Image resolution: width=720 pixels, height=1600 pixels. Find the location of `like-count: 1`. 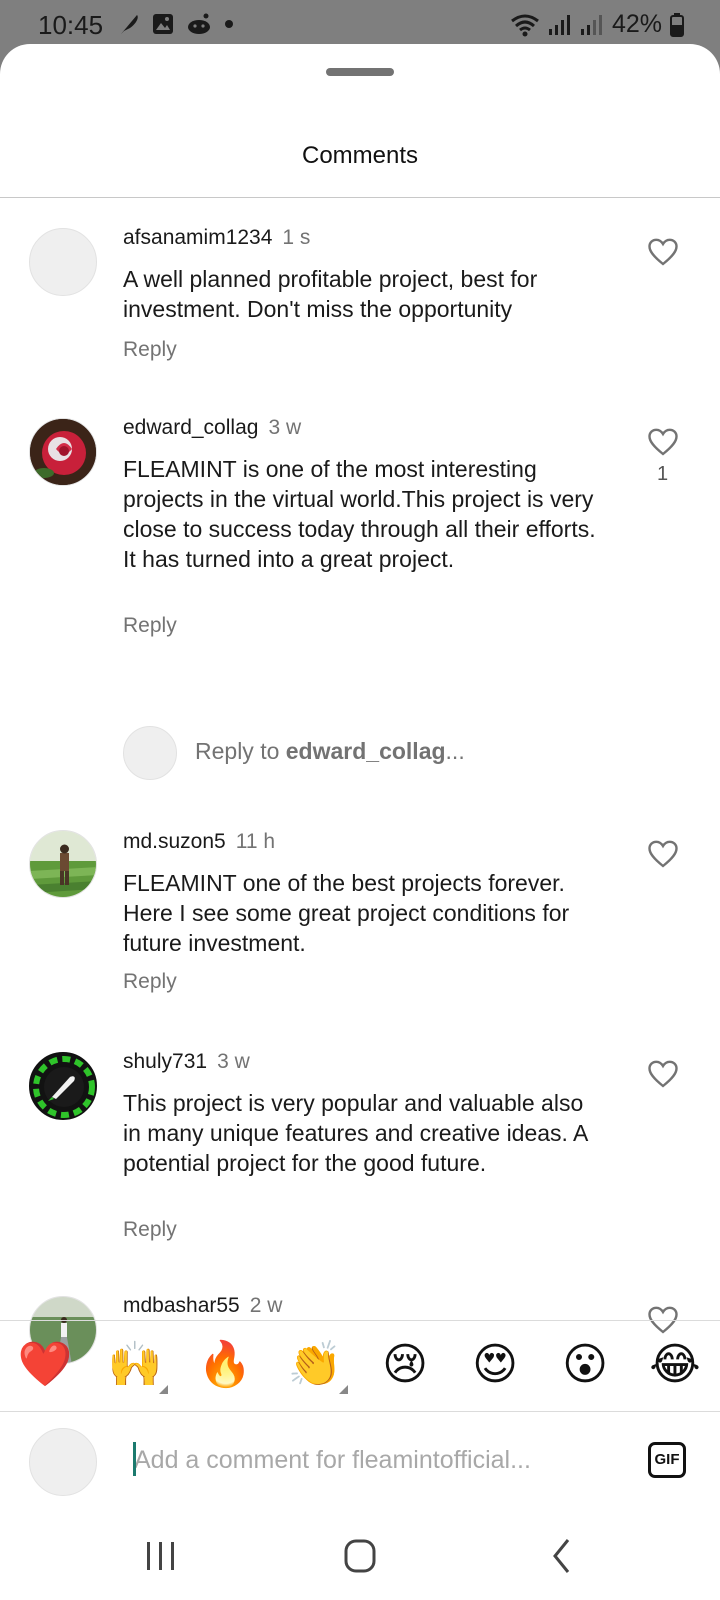

like-count: 1 is located at coordinates (663, 474).